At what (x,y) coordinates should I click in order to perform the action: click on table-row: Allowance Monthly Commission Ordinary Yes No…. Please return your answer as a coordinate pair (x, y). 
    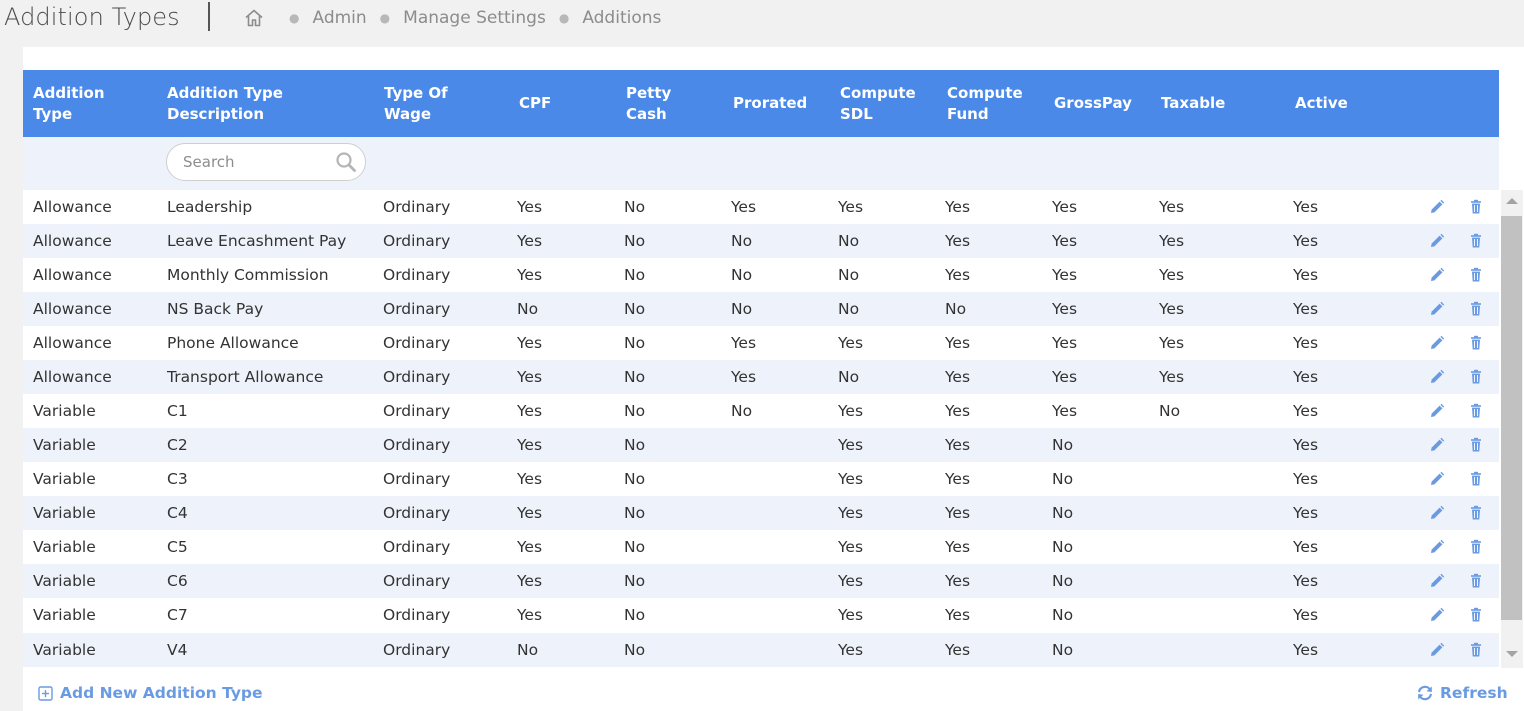
    Looking at the image, I should click on (761, 275).